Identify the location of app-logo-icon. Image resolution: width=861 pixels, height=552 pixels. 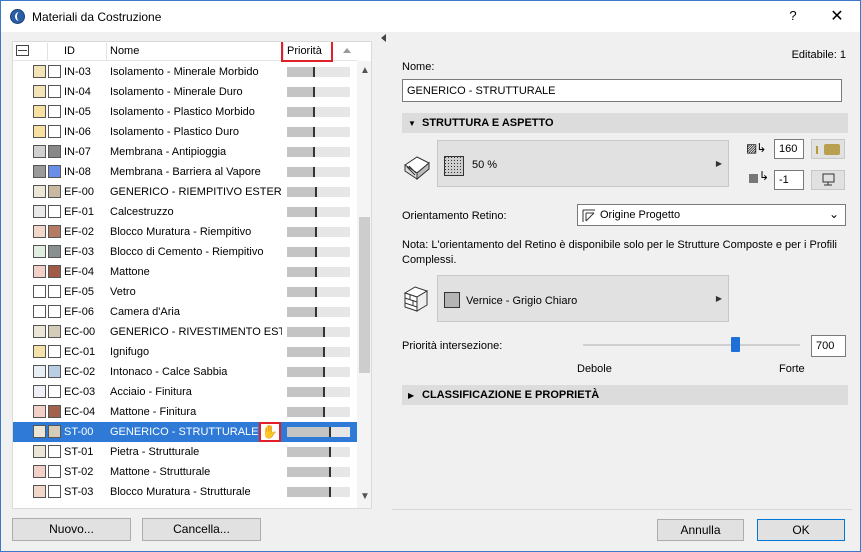
(17, 16).